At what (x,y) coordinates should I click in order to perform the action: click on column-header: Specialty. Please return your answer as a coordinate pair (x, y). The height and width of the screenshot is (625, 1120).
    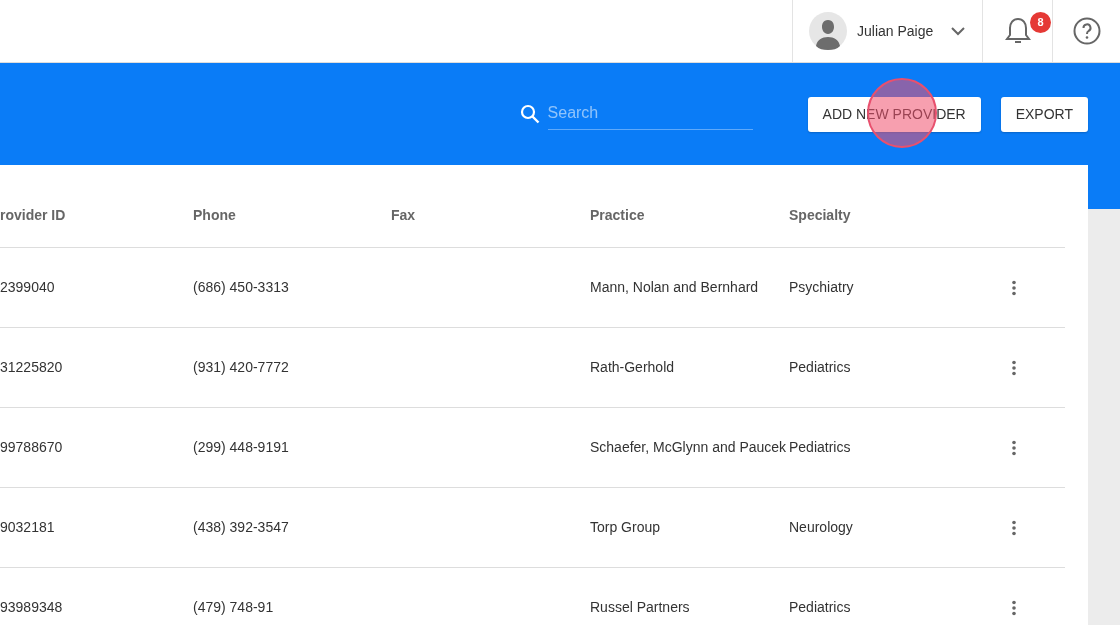
    Looking at the image, I should click on (820, 214).